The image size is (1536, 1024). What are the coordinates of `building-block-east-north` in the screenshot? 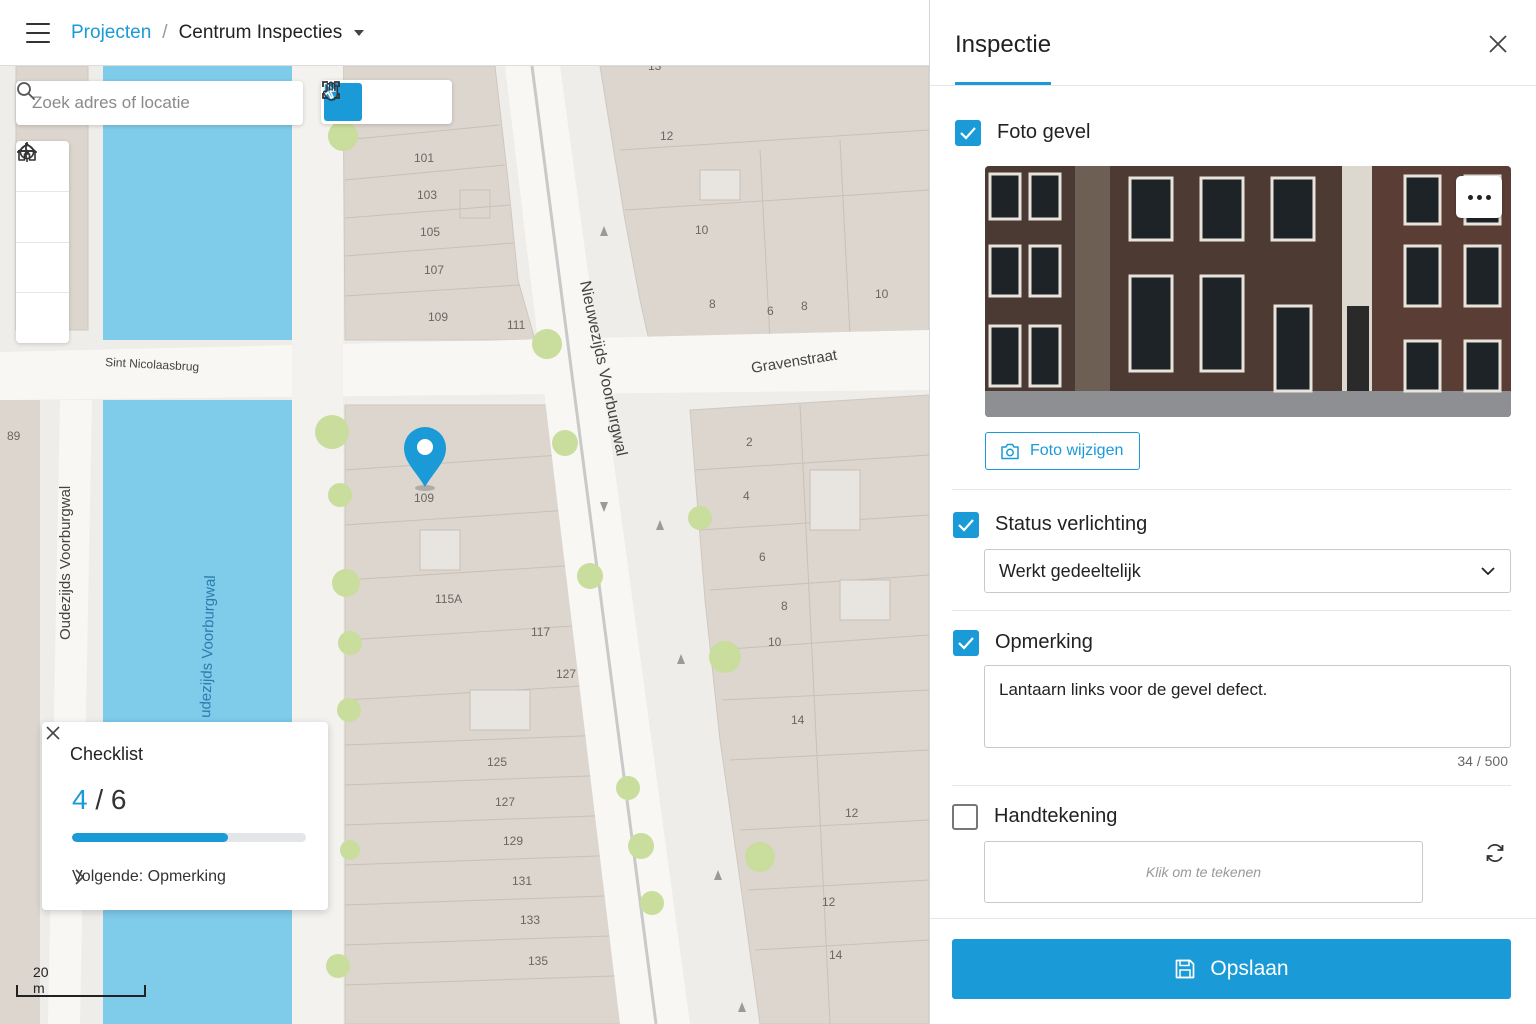 It's located at (764, 206).